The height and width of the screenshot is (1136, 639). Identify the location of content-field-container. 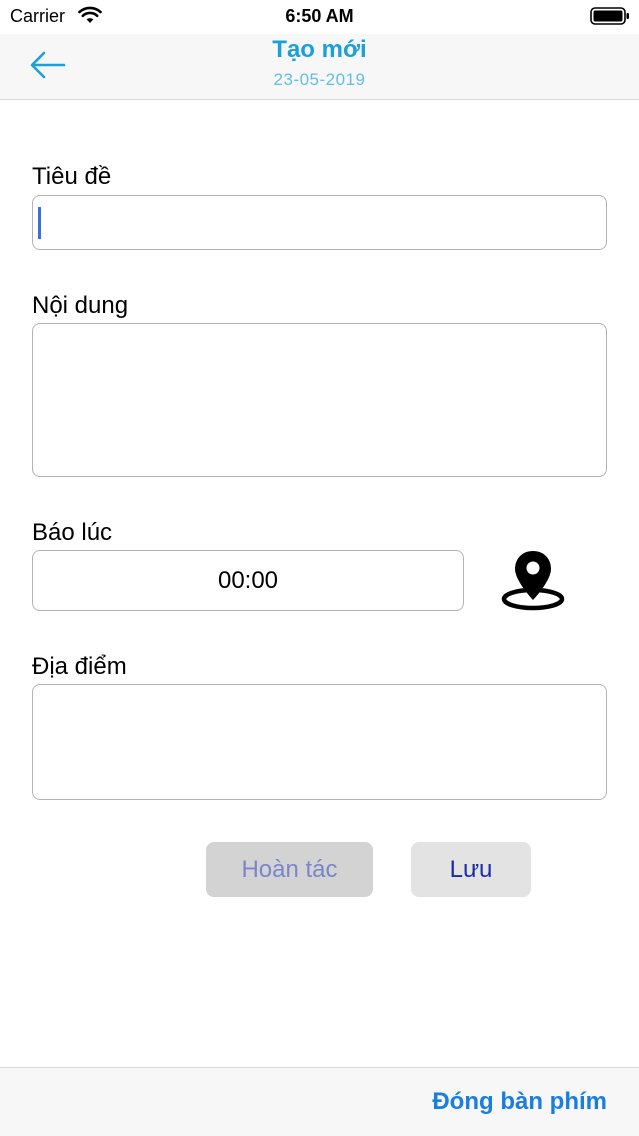
(319, 400).